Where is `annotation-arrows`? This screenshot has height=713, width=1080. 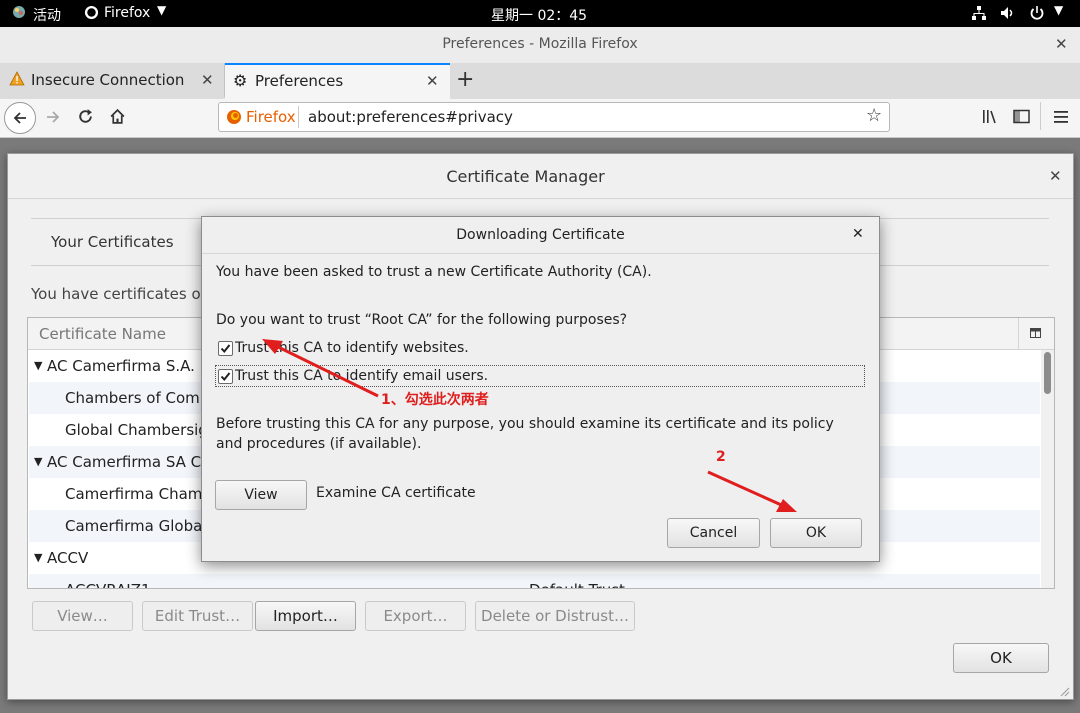 annotation-arrows is located at coordinates (529, 425).